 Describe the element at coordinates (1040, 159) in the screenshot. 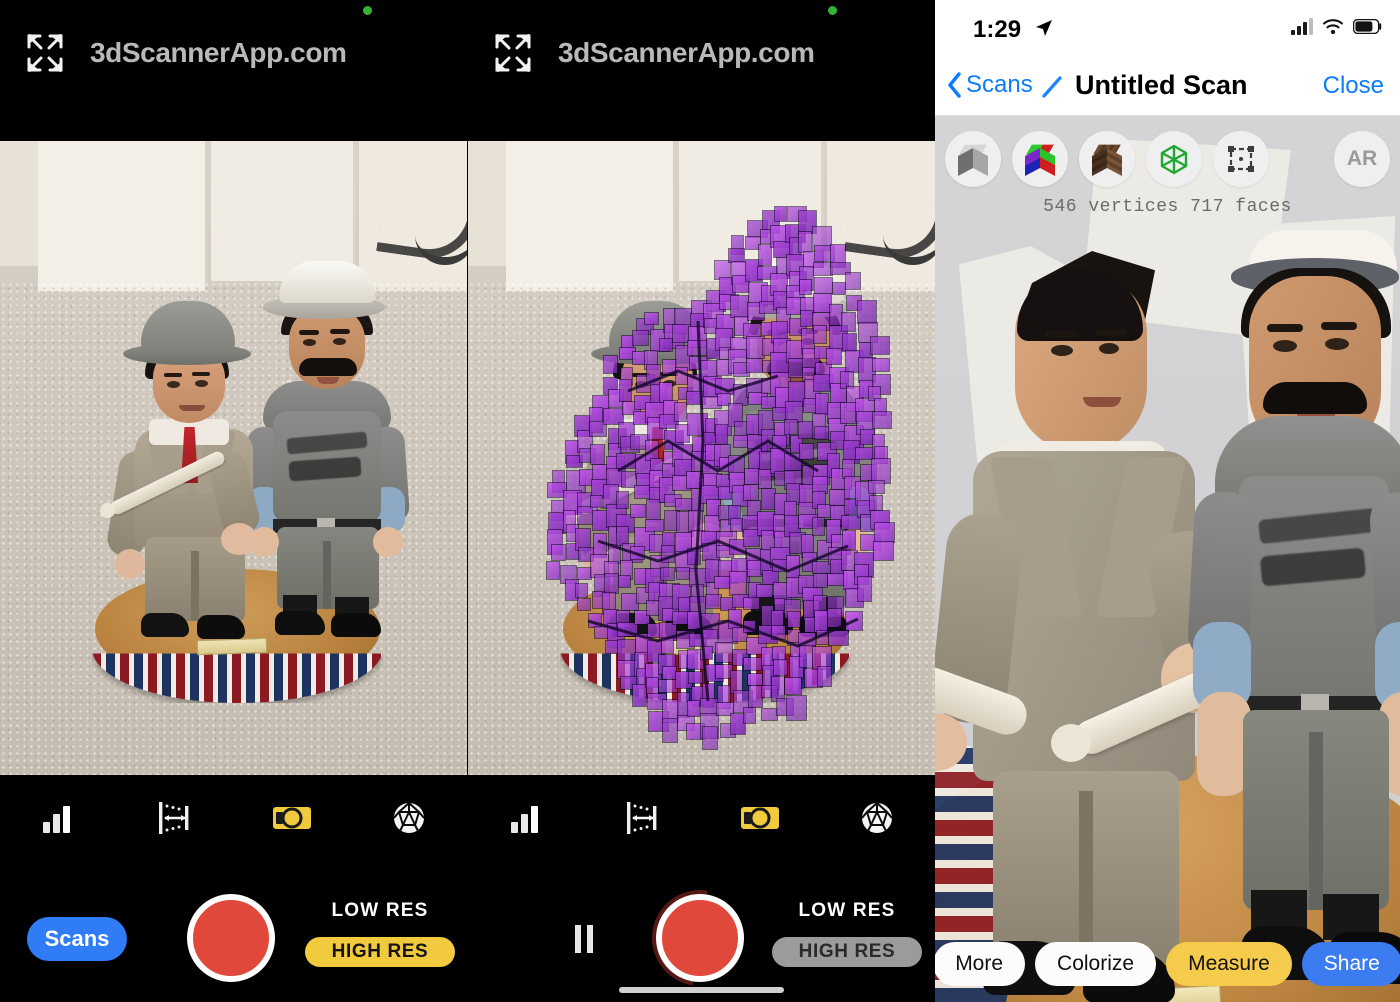

I see `colored-cube-icon` at that location.